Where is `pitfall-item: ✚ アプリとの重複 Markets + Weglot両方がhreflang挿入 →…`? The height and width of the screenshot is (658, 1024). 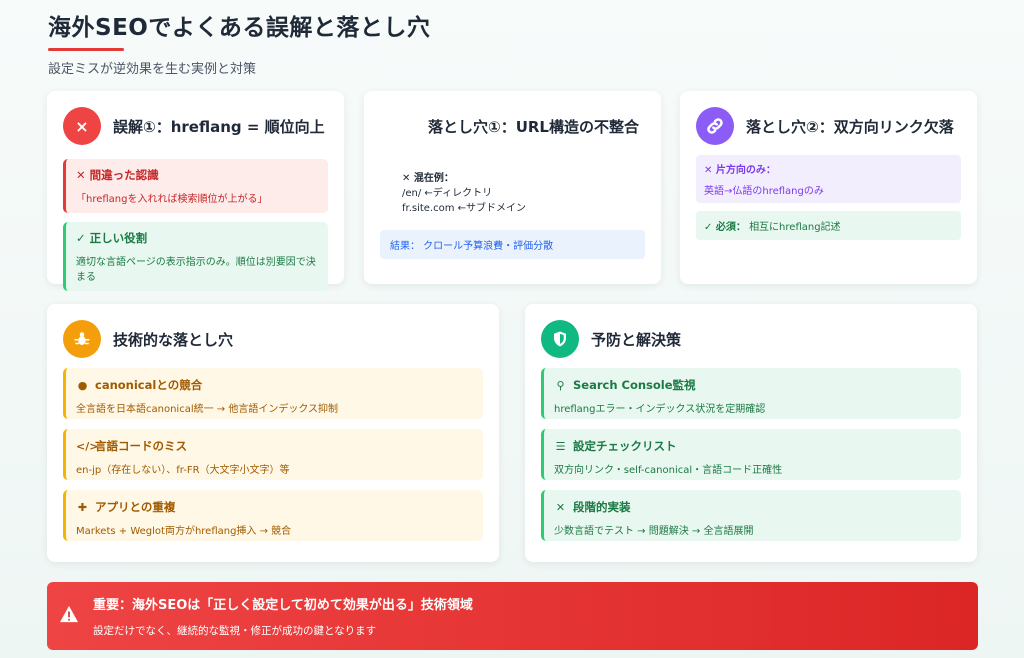
pitfall-item: ✚ アプリとの重複 Markets + Weglot両方がhreflang挿入 →… is located at coordinates (273, 515).